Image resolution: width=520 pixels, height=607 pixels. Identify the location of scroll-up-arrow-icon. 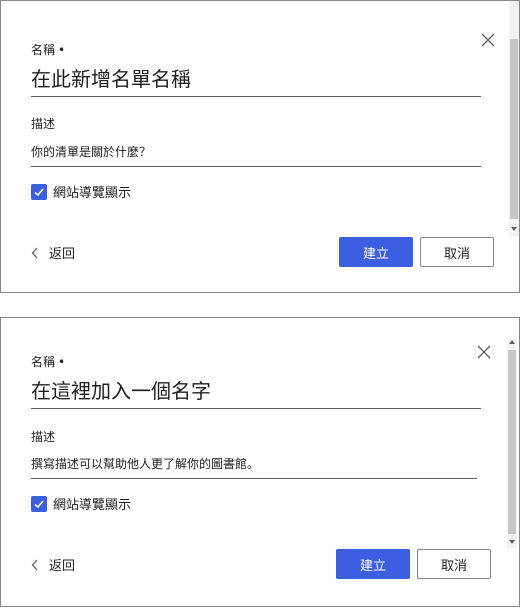
(512, 342).